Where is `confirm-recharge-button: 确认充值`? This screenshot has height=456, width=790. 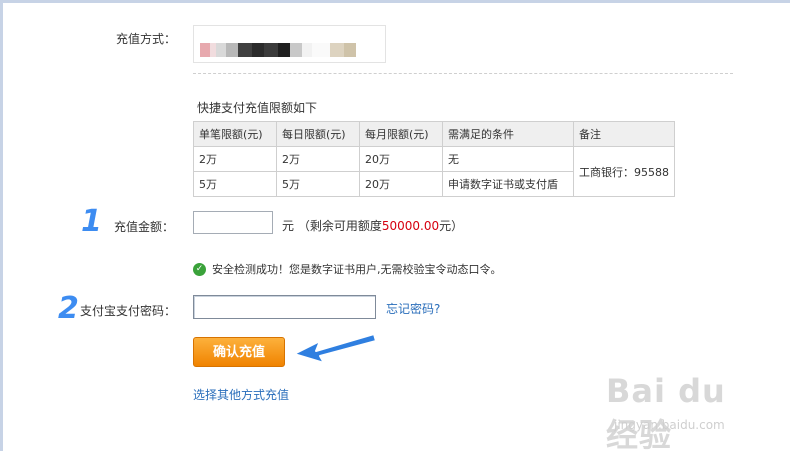 confirm-recharge-button: 确认充值 is located at coordinates (239, 352).